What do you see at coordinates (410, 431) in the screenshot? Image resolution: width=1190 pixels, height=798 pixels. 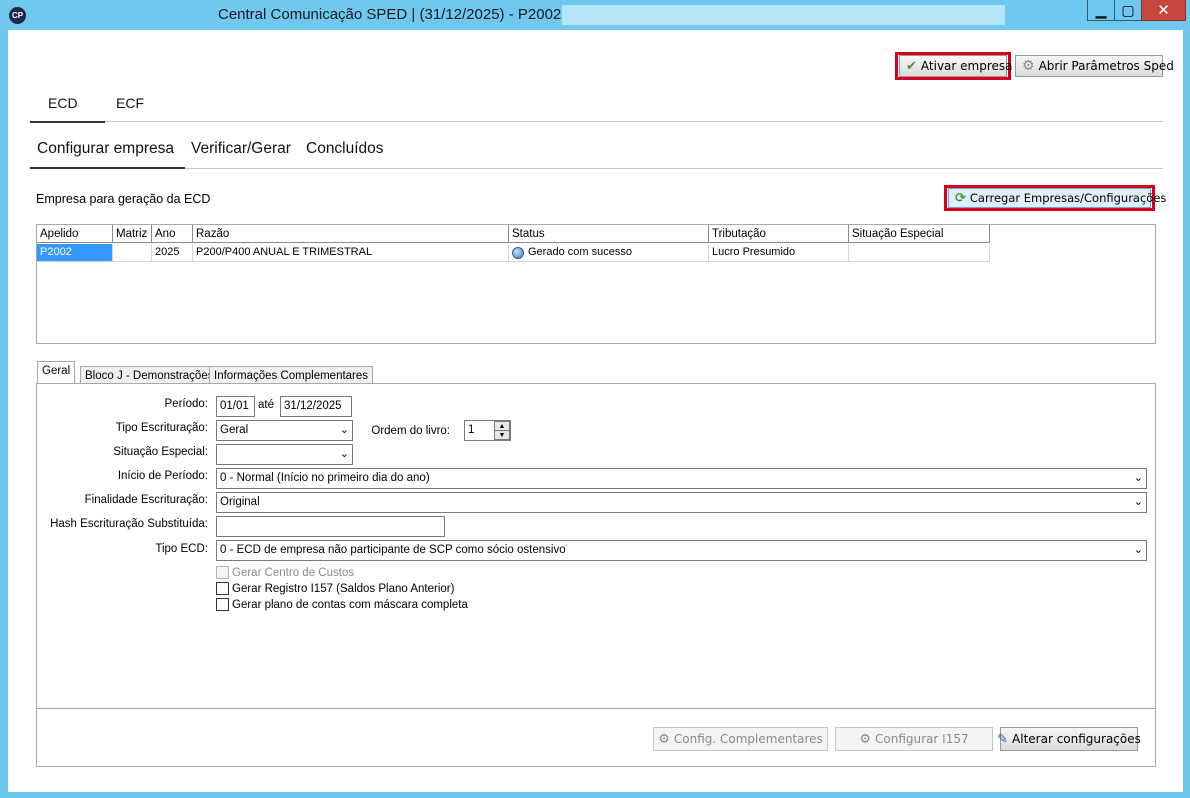 I see `ordem-livro-label: Ordem do livro:` at bounding box center [410, 431].